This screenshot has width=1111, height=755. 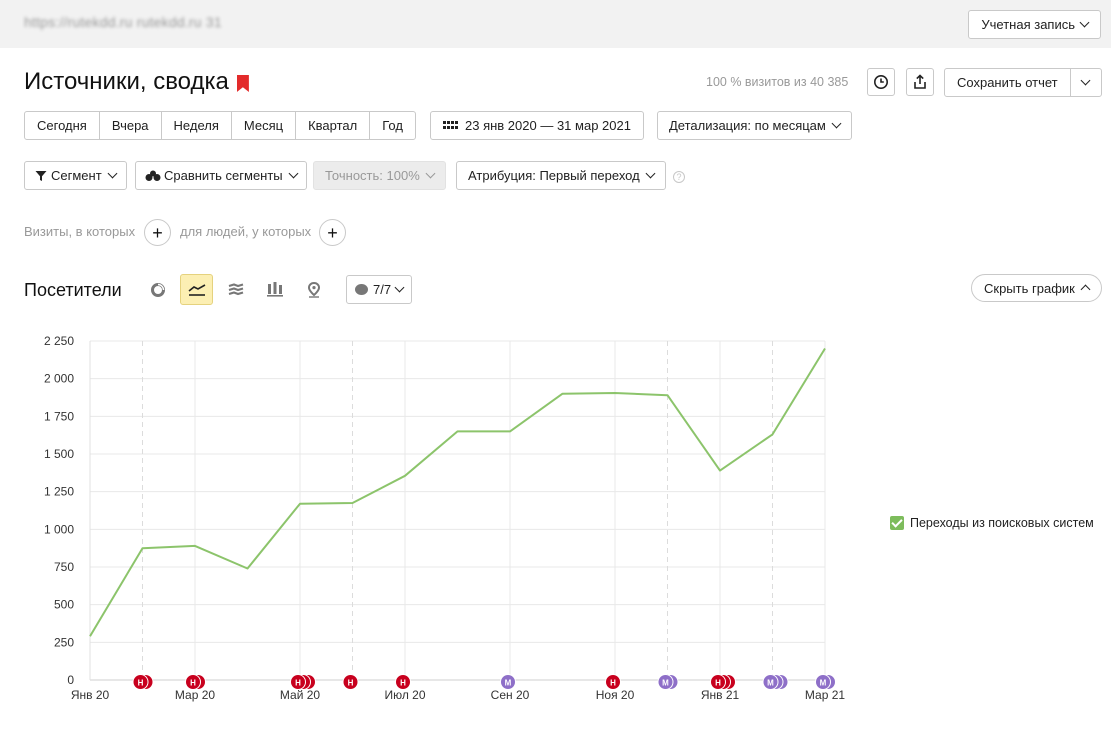 What do you see at coordinates (332, 232) in the screenshot?
I see `add-people-condition-button: +` at bounding box center [332, 232].